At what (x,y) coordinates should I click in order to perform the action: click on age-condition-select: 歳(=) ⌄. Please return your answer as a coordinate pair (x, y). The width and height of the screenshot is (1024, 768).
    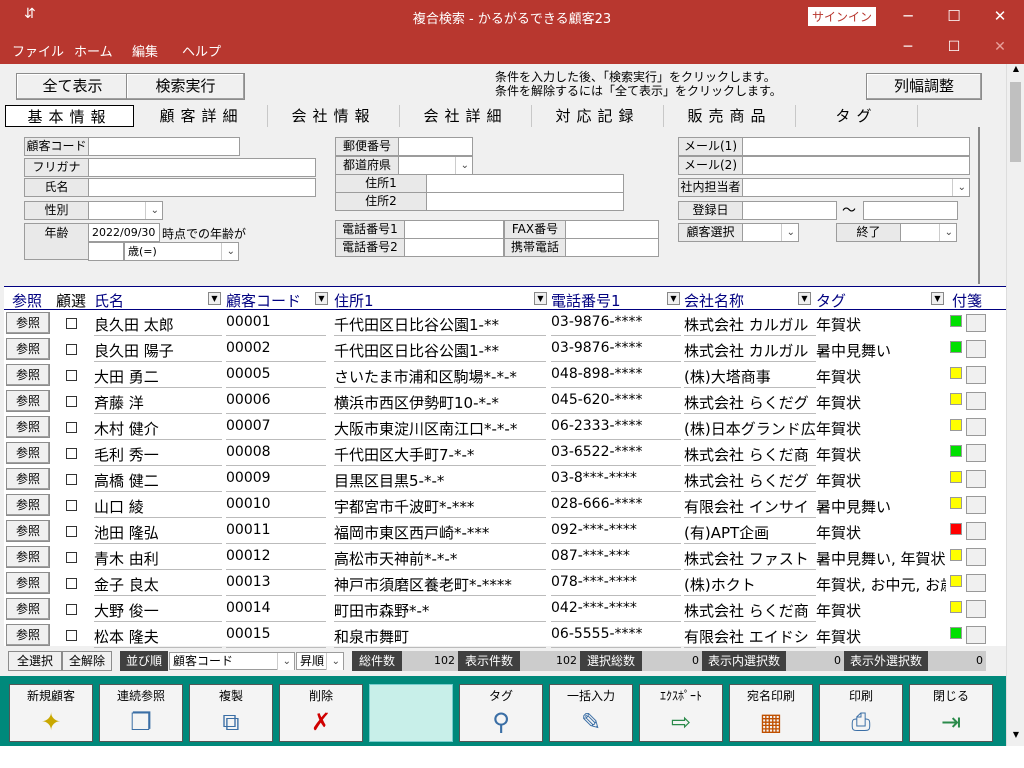
    Looking at the image, I should click on (181, 251).